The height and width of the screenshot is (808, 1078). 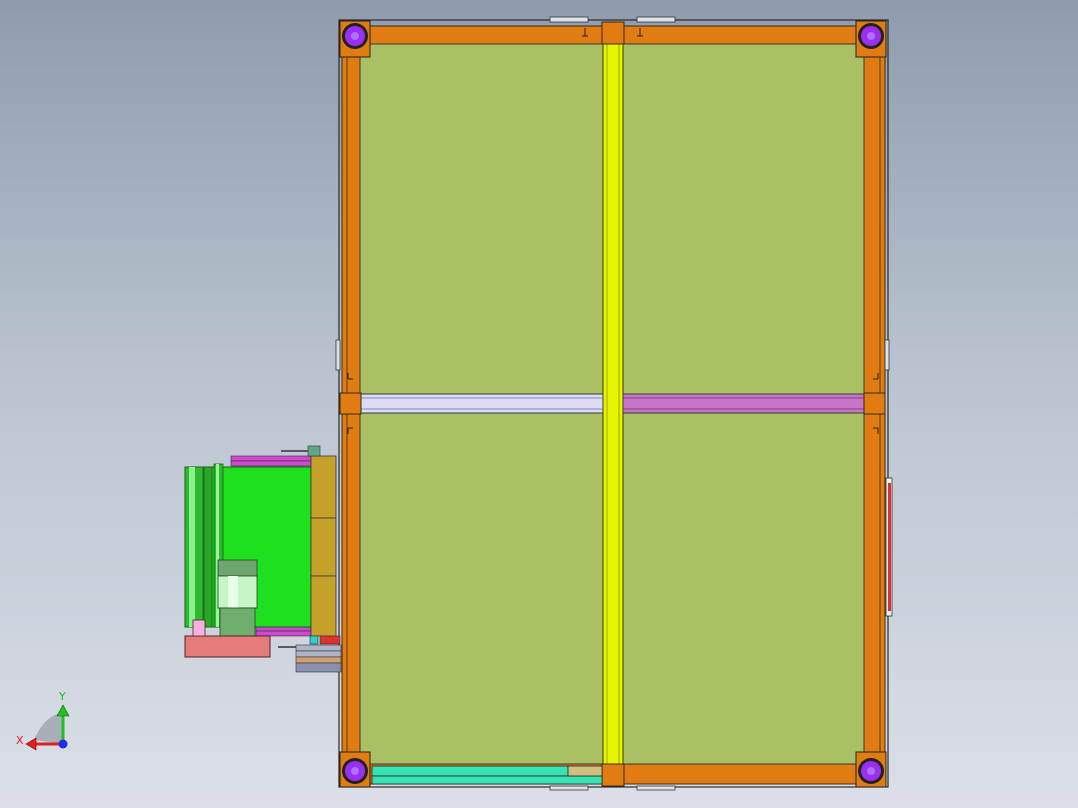 I want to click on joint-block-right-mid, so click(x=874, y=403).